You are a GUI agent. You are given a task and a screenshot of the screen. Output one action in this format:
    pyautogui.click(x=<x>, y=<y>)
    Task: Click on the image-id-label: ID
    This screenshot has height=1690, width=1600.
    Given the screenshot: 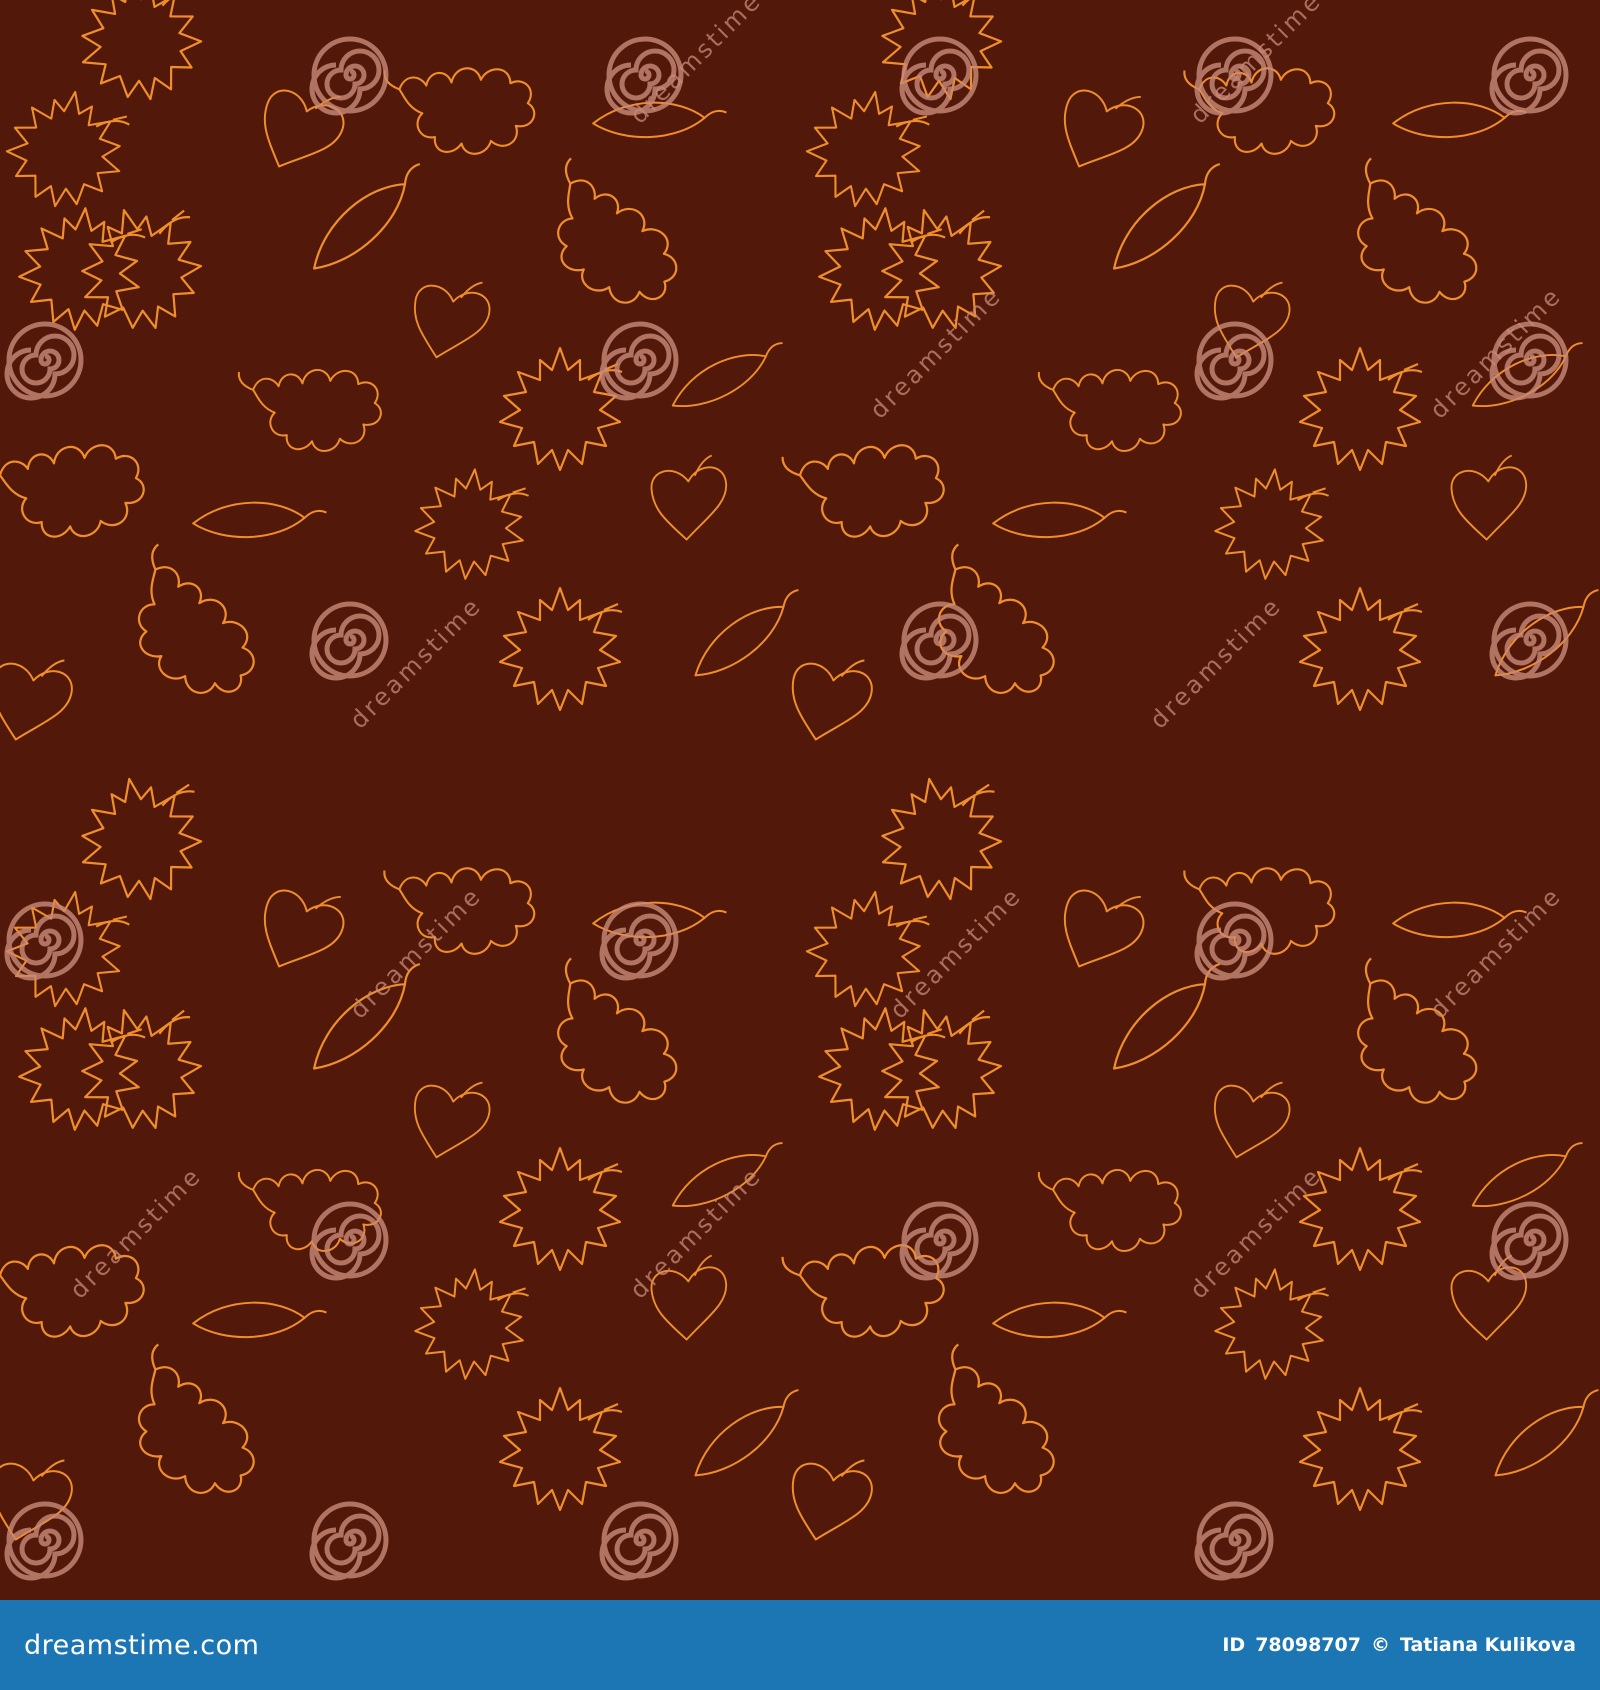 What is the action you would take?
    pyautogui.click(x=1234, y=1645)
    